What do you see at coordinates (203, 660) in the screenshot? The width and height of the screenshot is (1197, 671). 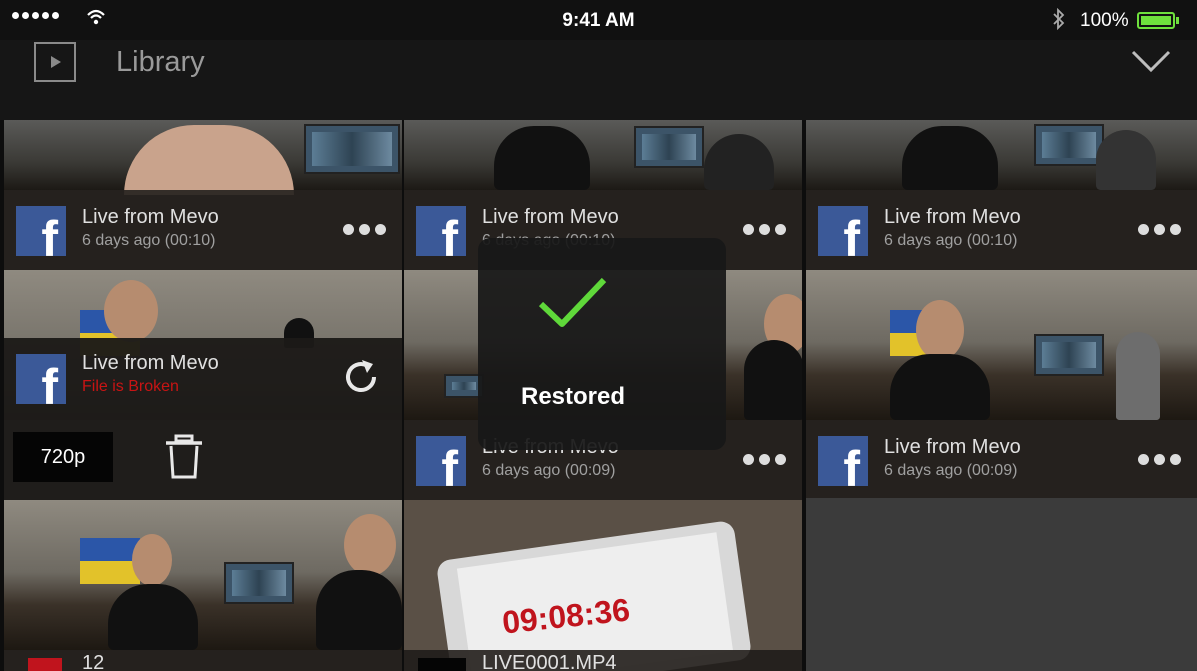 I see `item-info-bar: 12` at bounding box center [203, 660].